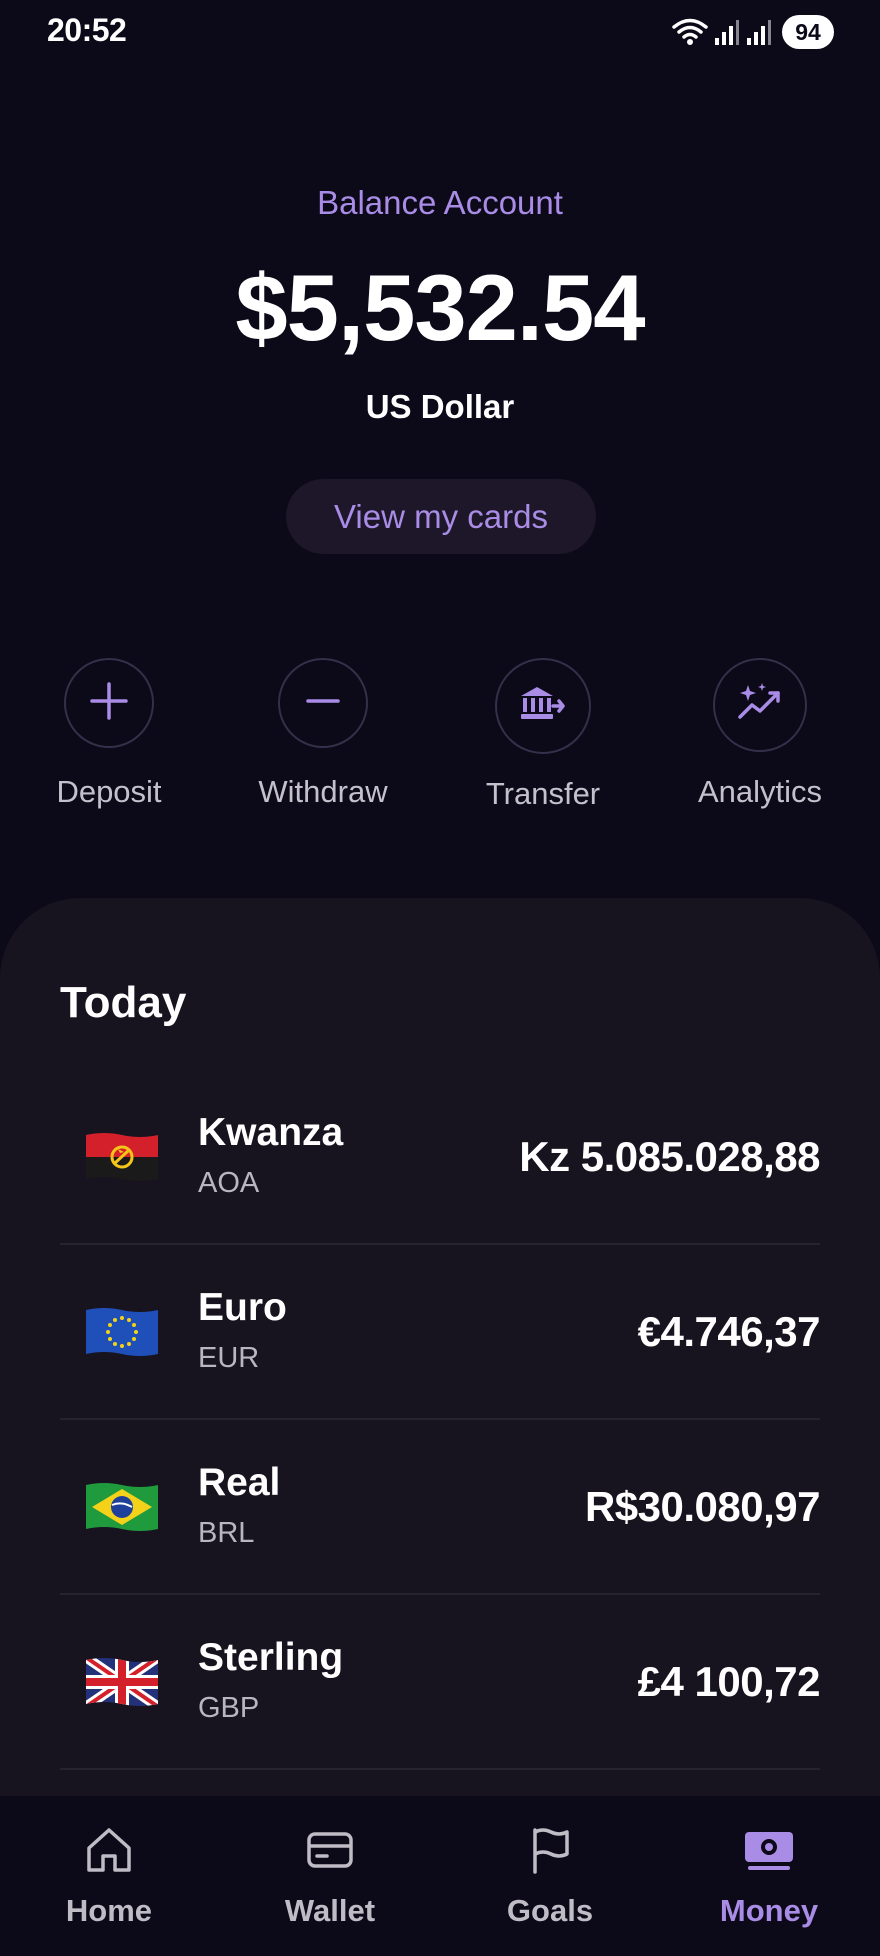 Image resolution: width=880 pixels, height=1956 pixels. What do you see at coordinates (109, 791) in the screenshot?
I see `deposit-label: Deposit` at bounding box center [109, 791].